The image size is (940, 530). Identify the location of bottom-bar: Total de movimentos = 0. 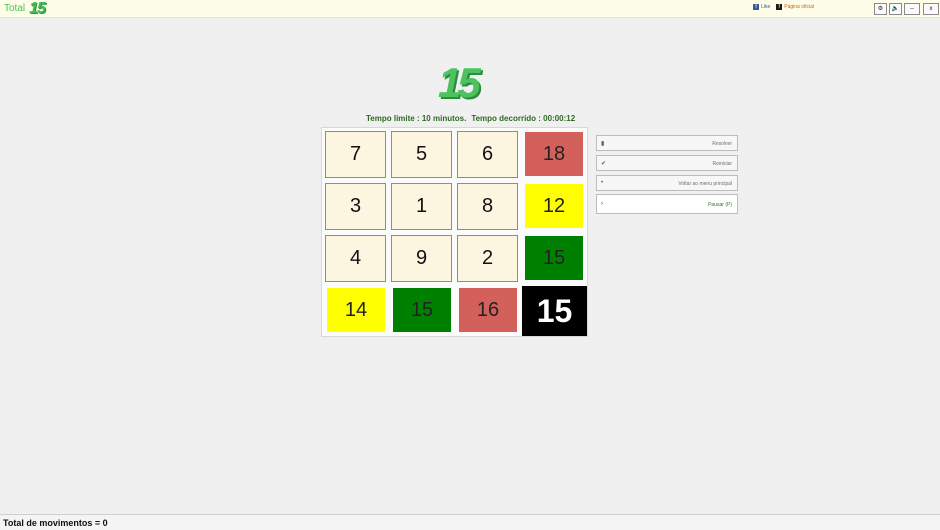
(470, 522).